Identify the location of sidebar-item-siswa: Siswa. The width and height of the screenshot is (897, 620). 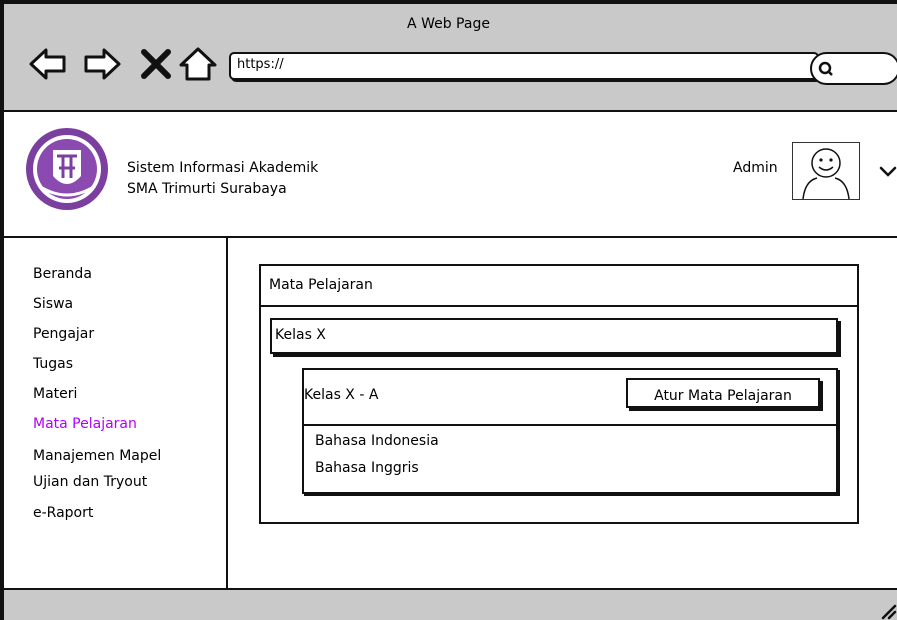
(53, 304).